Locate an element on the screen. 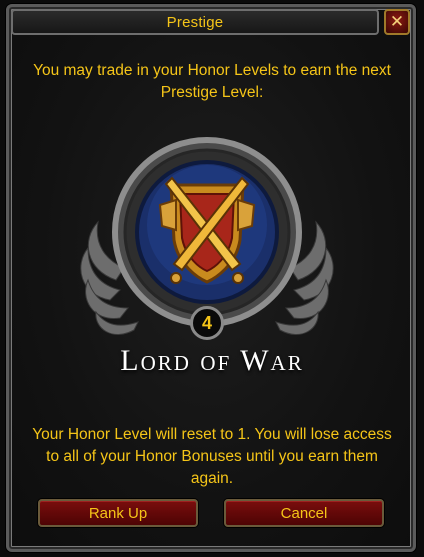 Image resolution: width=424 pixels, height=557 pixels. close-button: ✕ is located at coordinates (397, 22).